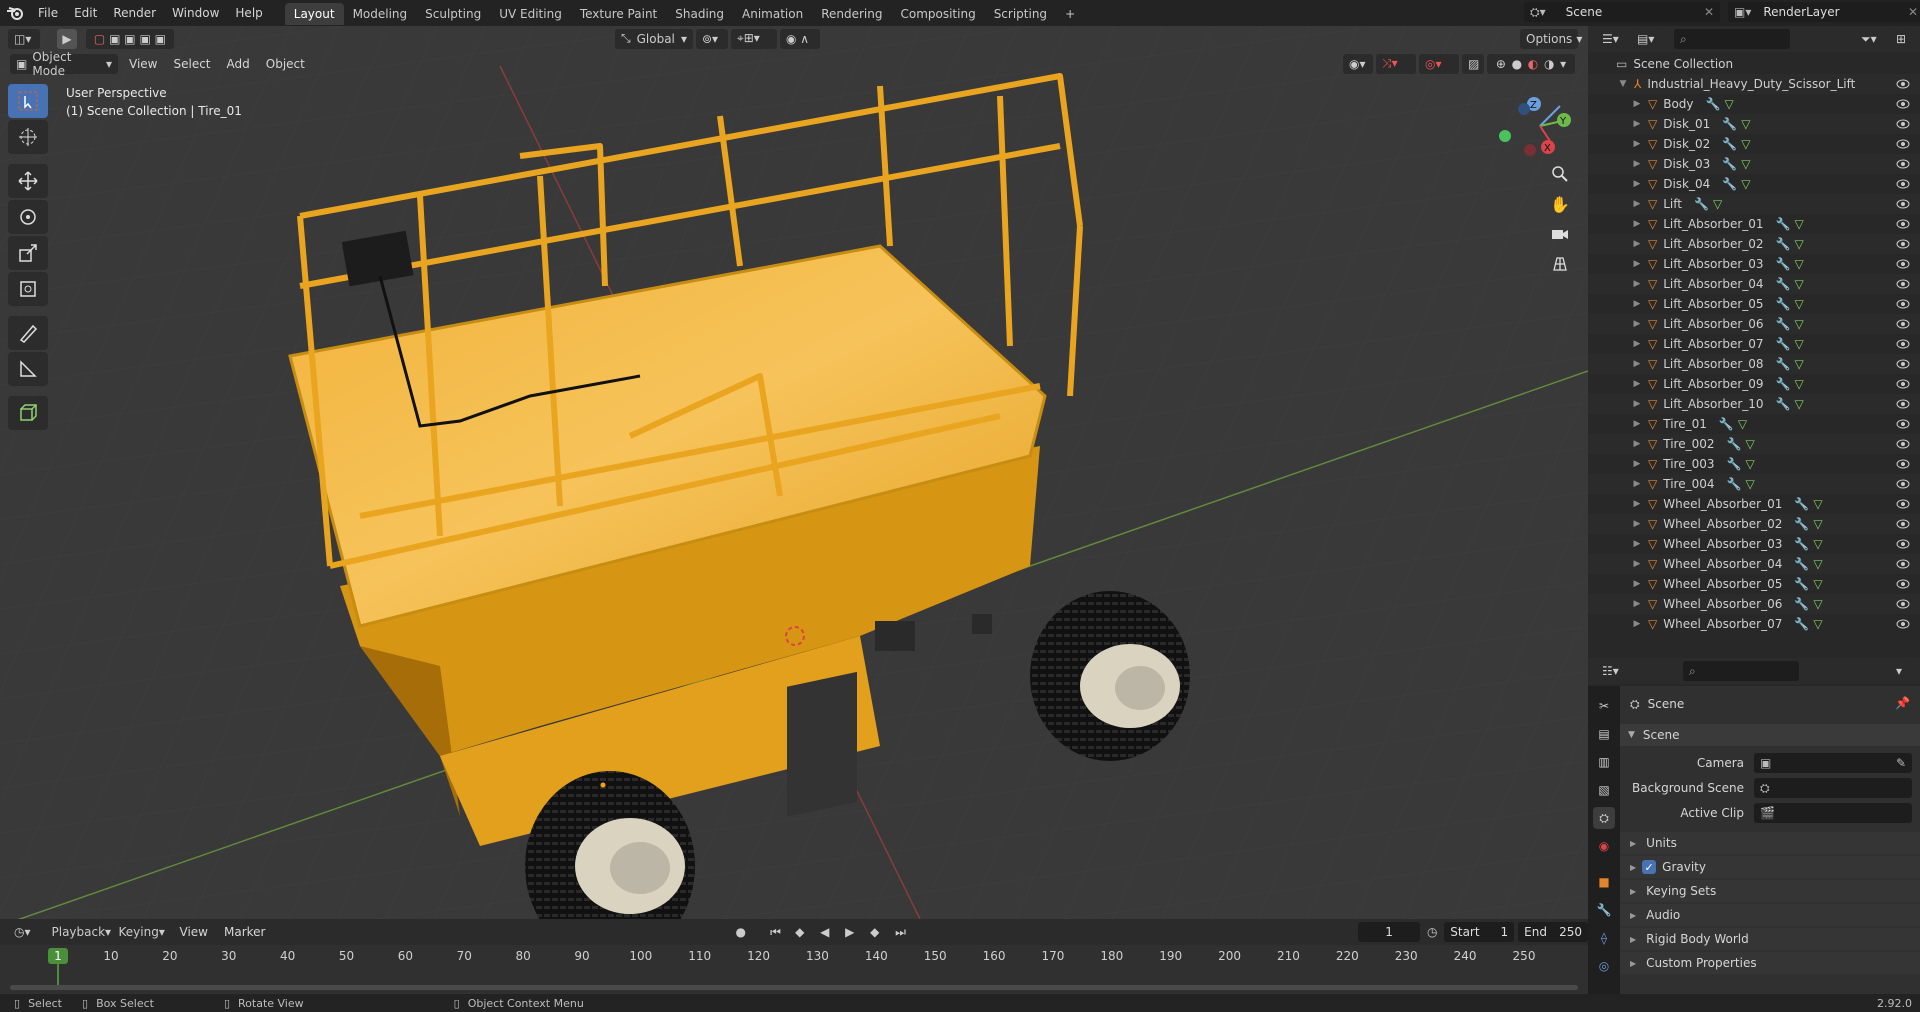 The height and width of the screenshot is (1012, 1920). What do you see at coordinates (1754, 184) in the screenshot?
I see `outliner-item-disk-04: ▶ ▽ Disk_04 🔧 ▽` at bounding box center [1754, 184].